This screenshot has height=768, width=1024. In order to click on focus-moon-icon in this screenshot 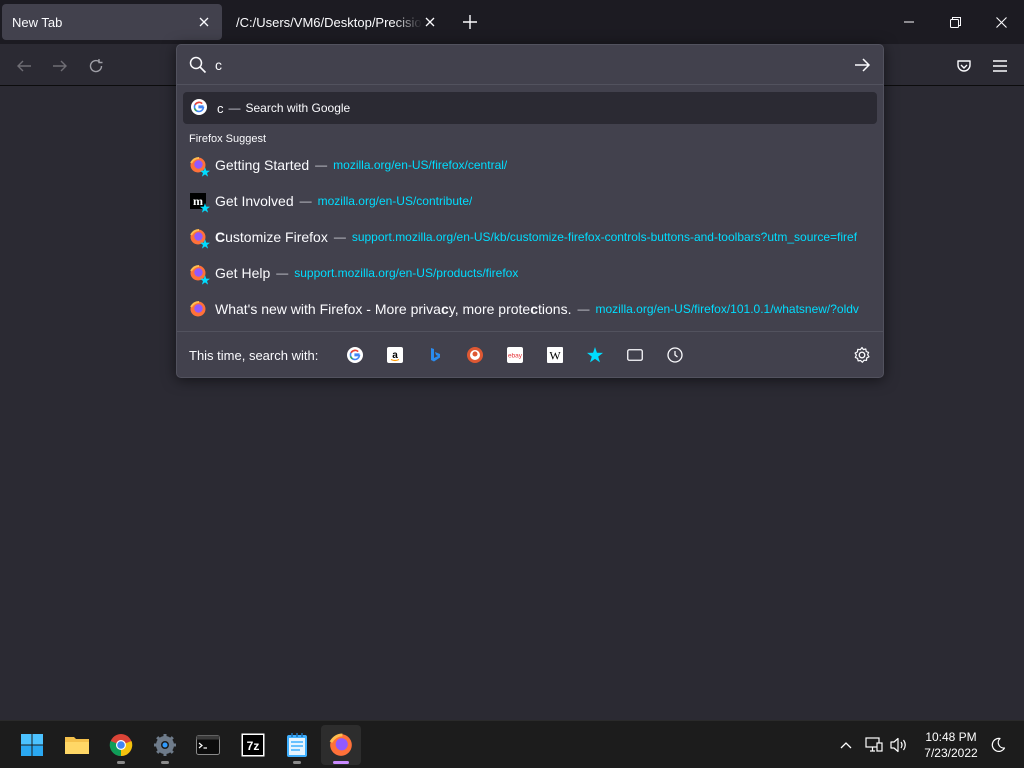, I will do `click(998, 745)`.